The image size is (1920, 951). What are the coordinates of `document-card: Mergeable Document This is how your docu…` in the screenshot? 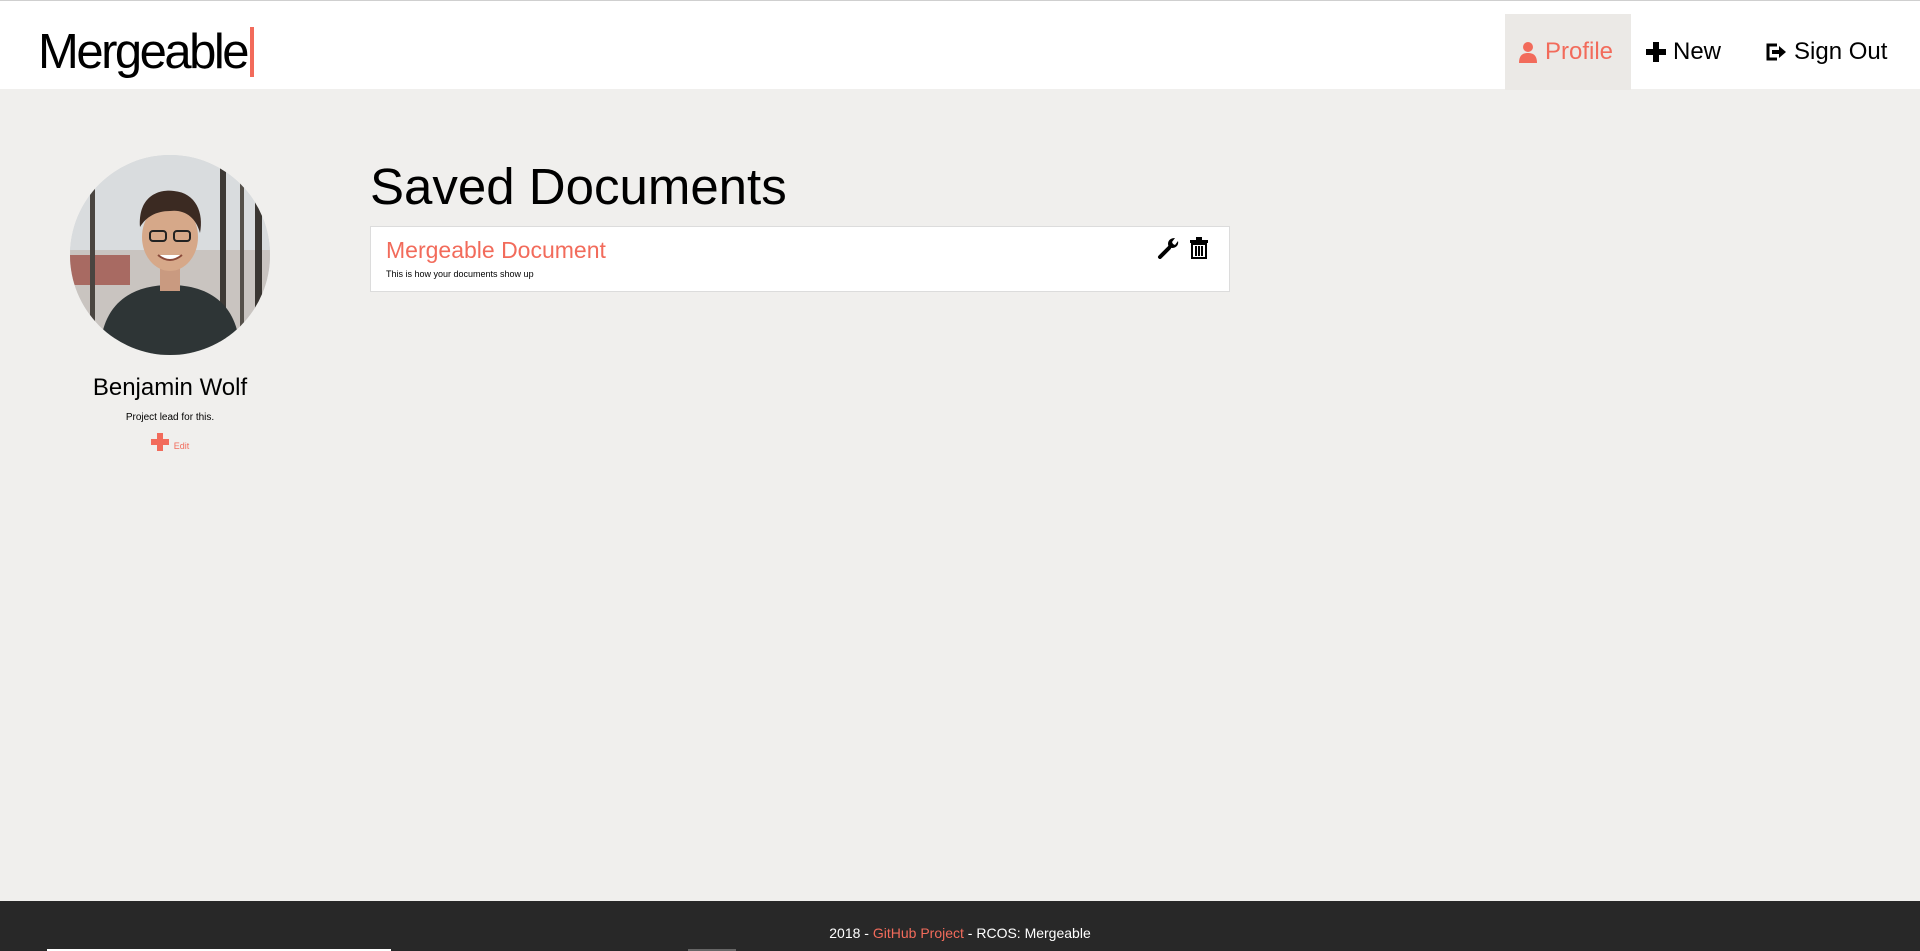 It's located at (800, 259).